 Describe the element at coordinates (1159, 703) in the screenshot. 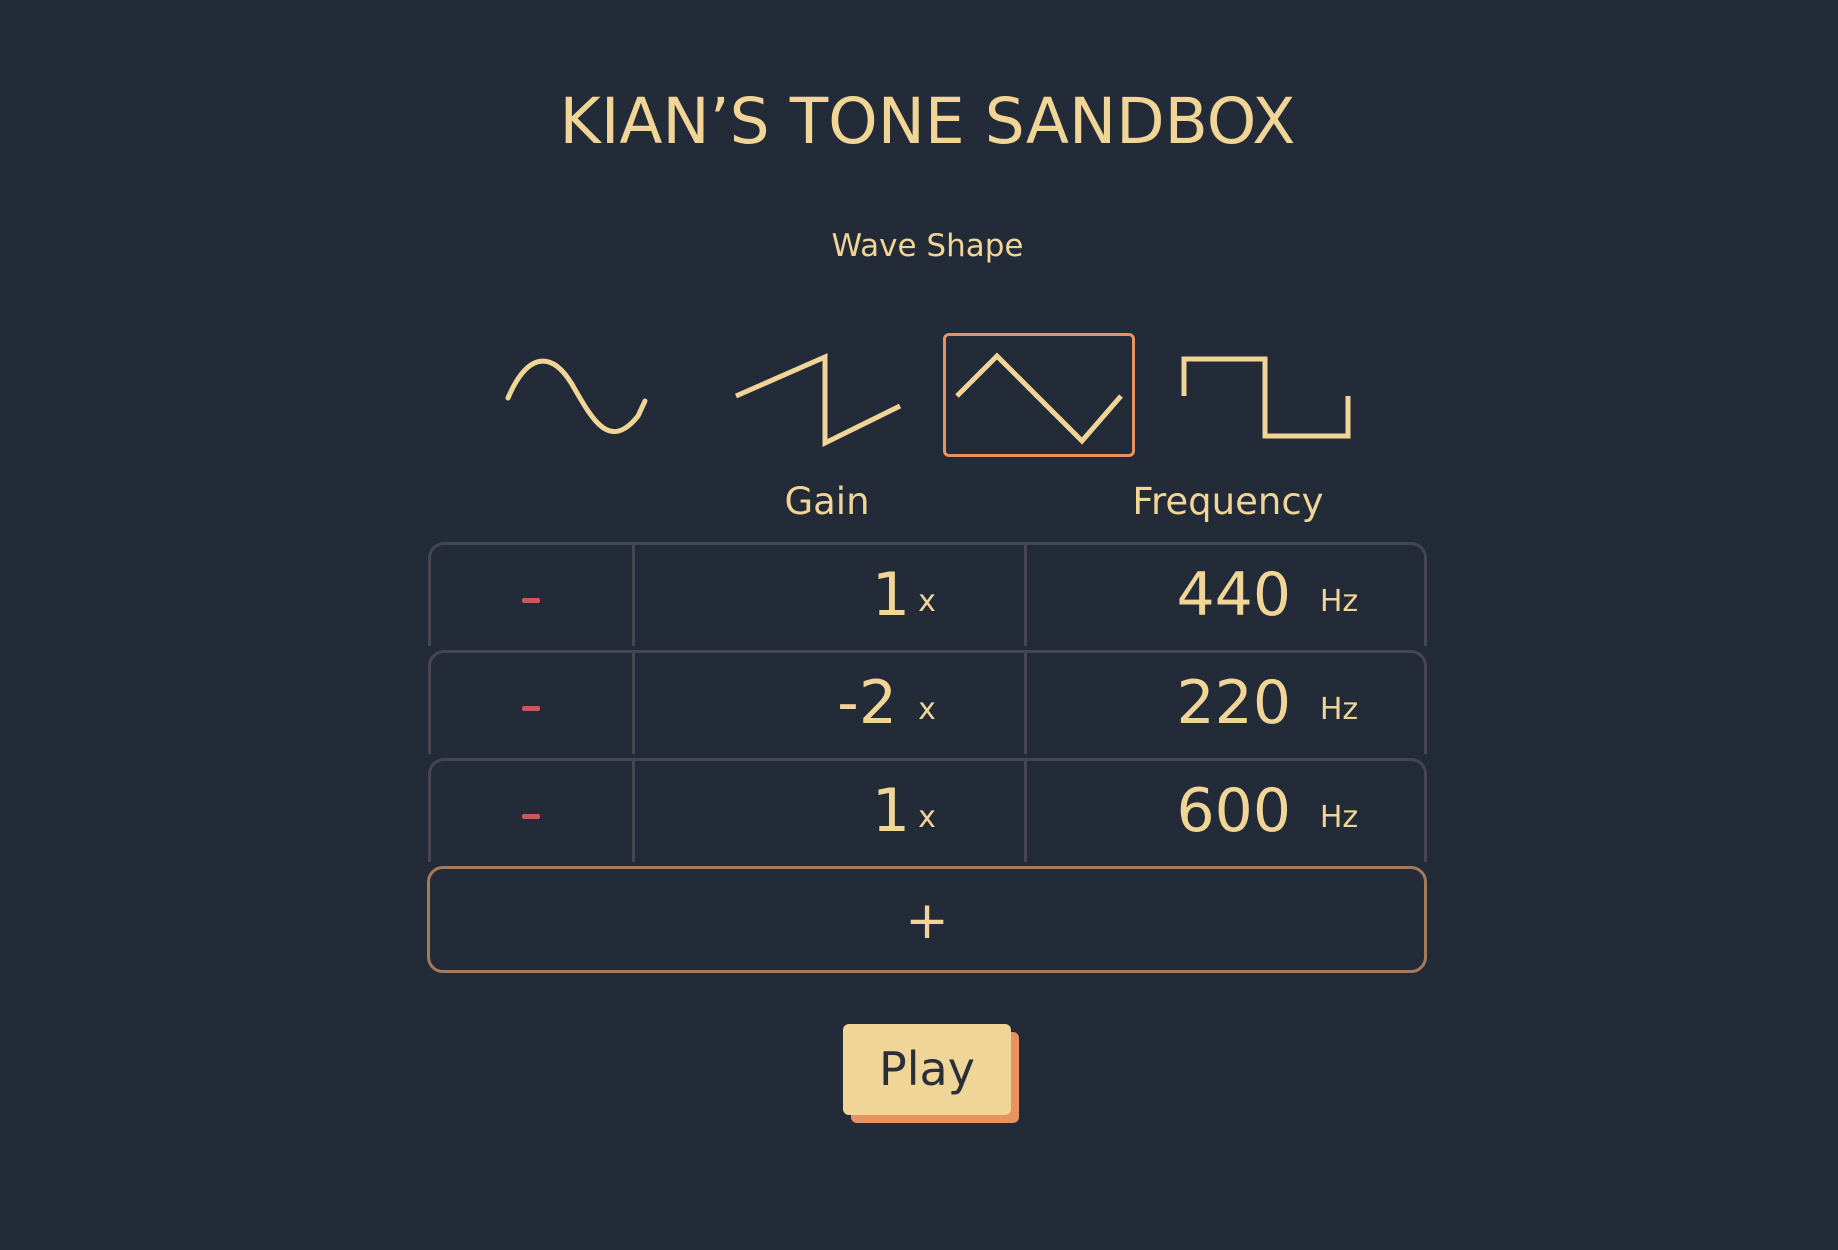

I see `frequency-input: 220` at that location.